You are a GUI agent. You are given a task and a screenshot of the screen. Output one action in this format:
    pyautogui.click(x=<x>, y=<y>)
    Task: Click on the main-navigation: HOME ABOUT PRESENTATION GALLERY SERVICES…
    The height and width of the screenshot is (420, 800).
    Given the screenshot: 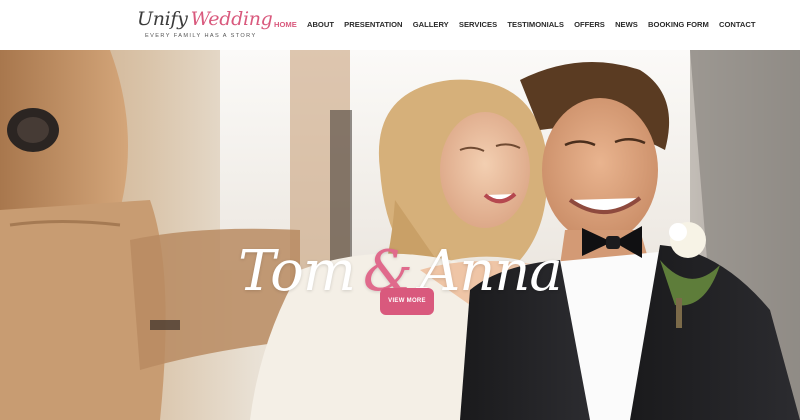 What is the action you would take?
    pyautogui.click(x=520, y=25)
    